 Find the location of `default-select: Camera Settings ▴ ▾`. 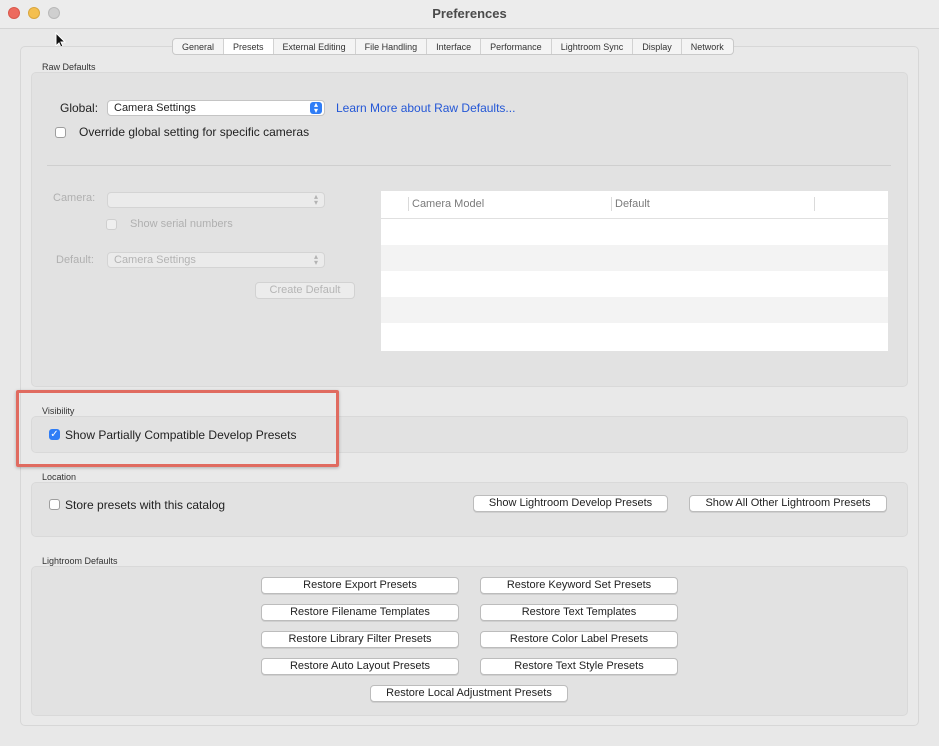

default-select: Camera Settings ▴ ▾ is located at coordinates (216, 260).